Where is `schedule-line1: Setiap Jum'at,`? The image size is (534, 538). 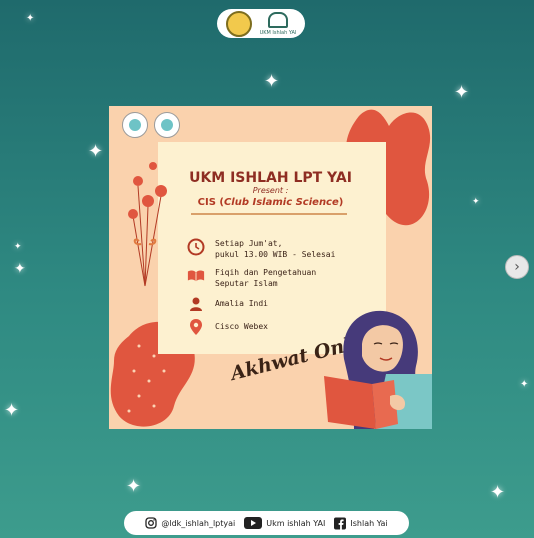
schedule-line1: Setiap Jum'at, is located at coordinates (249, 243).